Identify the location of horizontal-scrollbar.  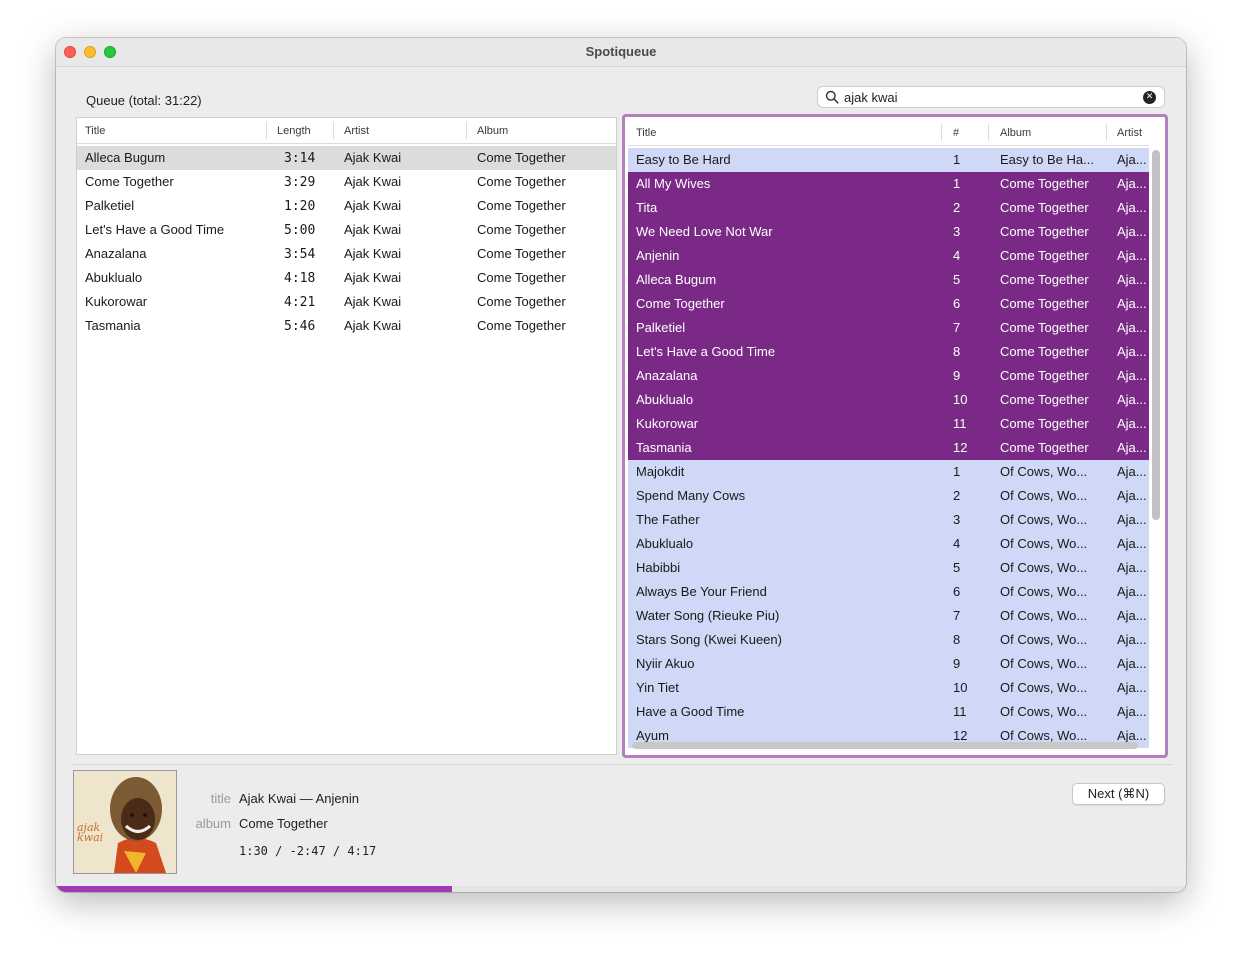
(885, 745).